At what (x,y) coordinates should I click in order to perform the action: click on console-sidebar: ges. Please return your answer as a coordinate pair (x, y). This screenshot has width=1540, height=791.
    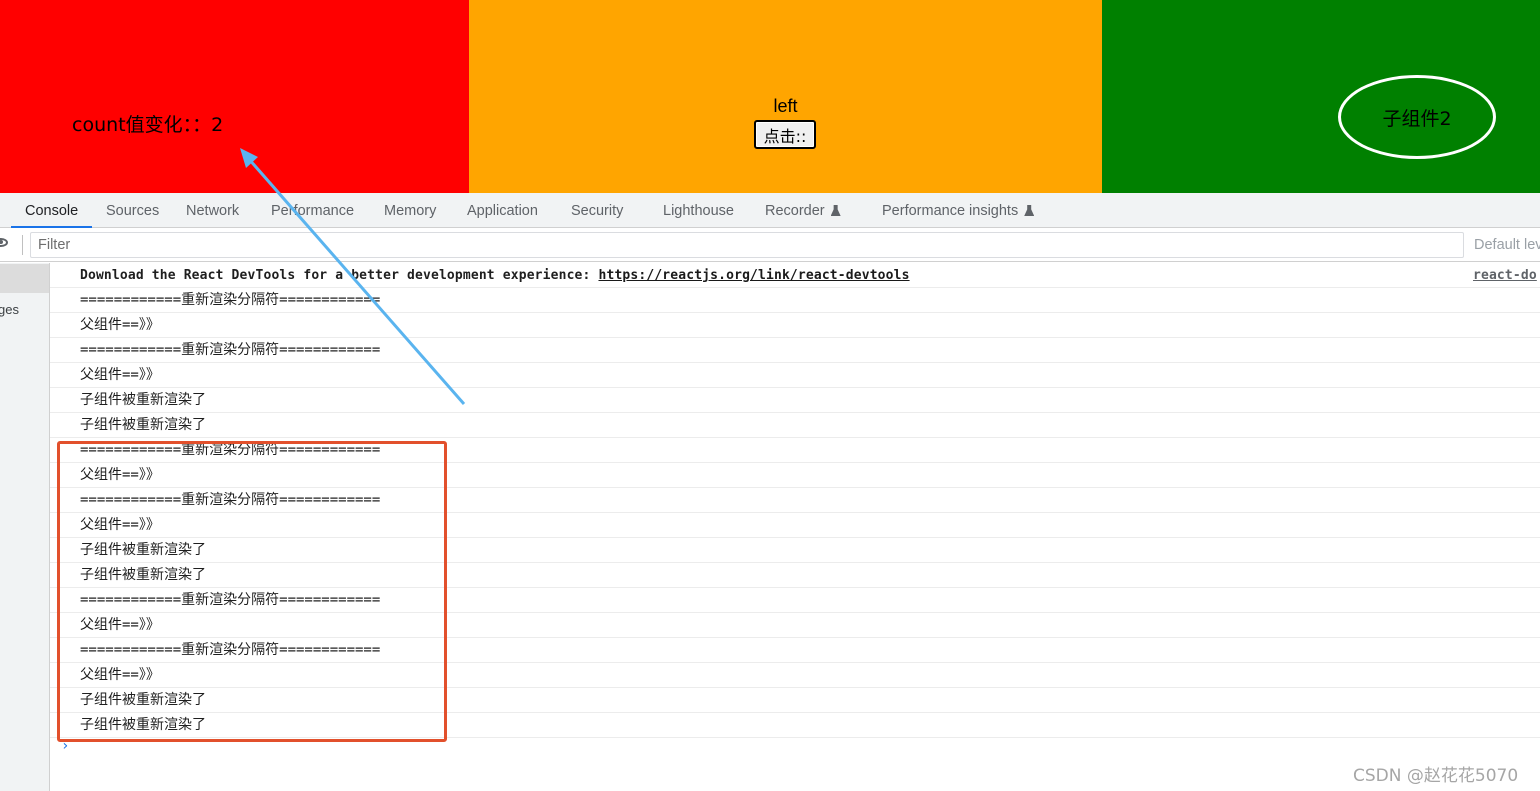
    Looking at the image, I should click on (25, 527).